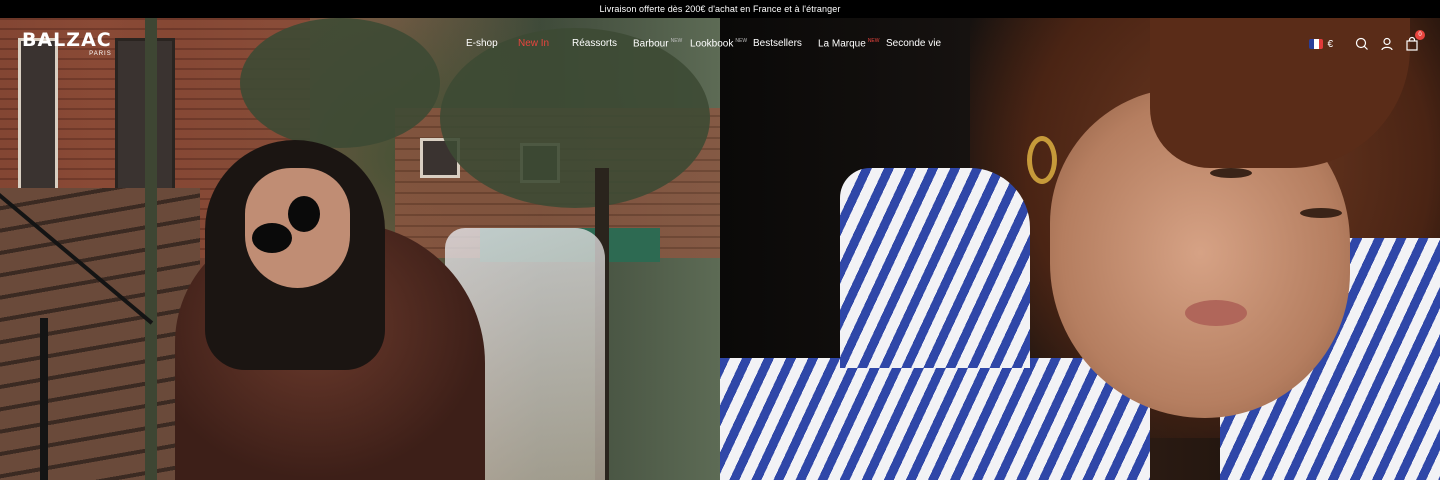  What do you see at coordinates (1362, 44) in the screenshot?
I see `search-icon` at bounding box center [1362, 44].